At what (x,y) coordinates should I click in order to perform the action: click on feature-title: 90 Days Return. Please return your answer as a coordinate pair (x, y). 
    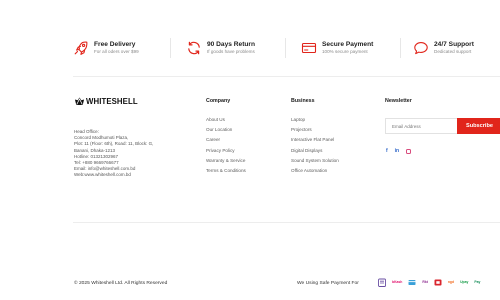
    Looking at the image, I should click on (231, 44).